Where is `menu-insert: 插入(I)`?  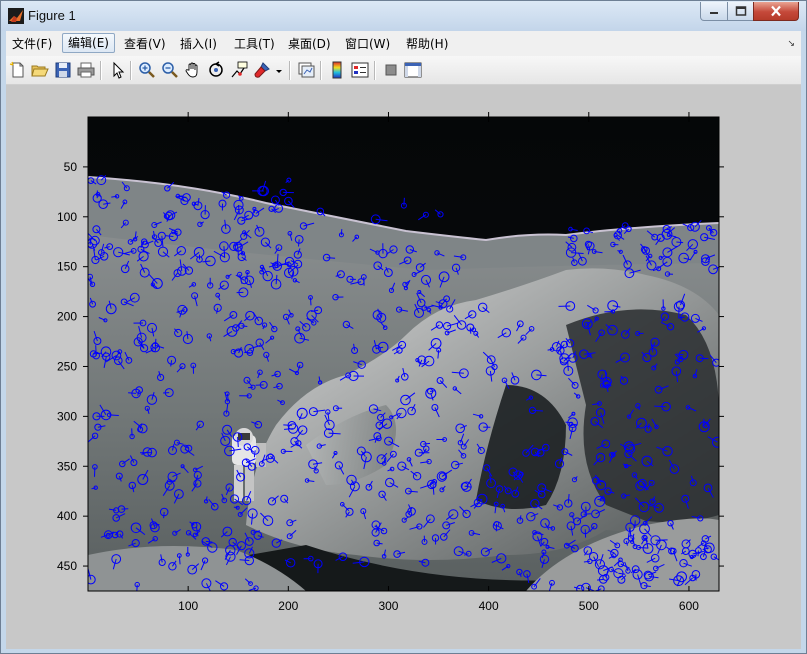 menu-insert: 插入(I) is located at coordinates (198, 44).